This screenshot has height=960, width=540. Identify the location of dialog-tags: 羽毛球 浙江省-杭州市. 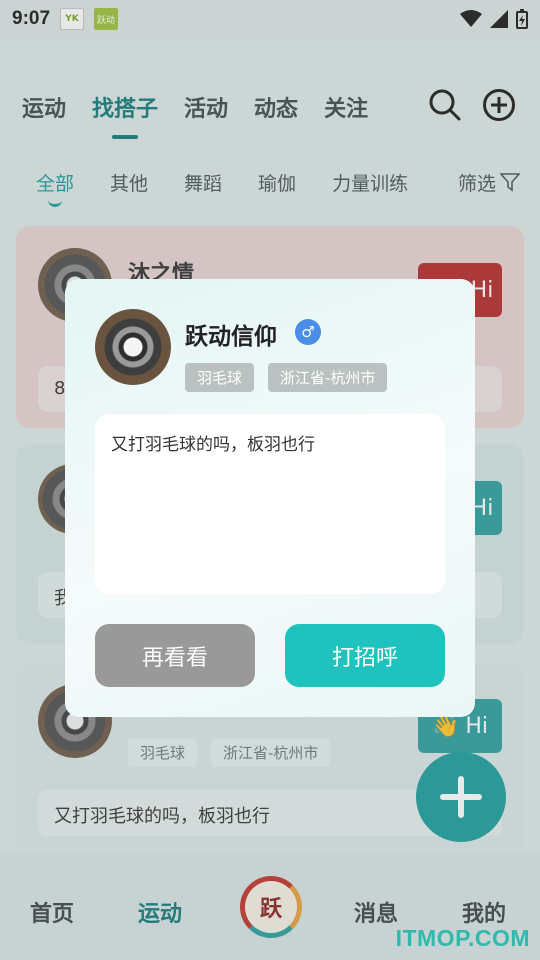
(286, 377).